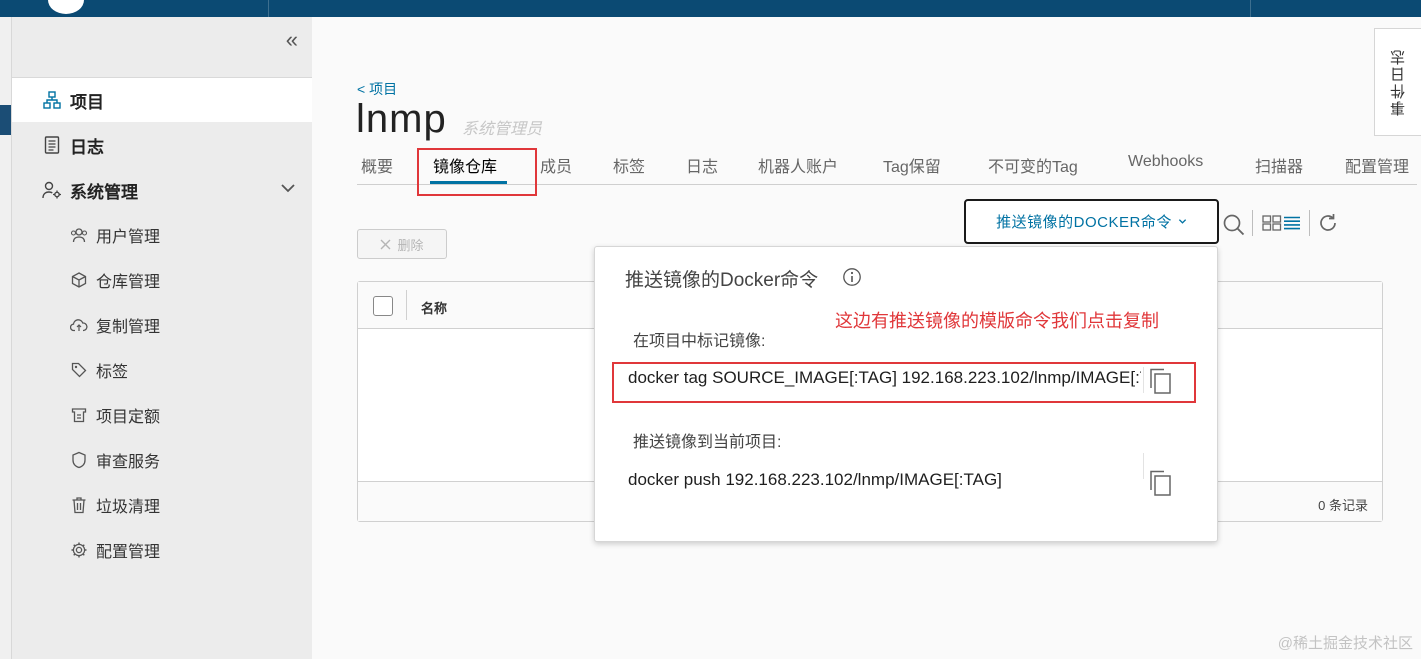 The width and height of the screenshot is (1421, 659). What do you see at coordinates (1292, 225) in the screenshot?
I see `list-view-icon` at bounding box center [1292, 225].